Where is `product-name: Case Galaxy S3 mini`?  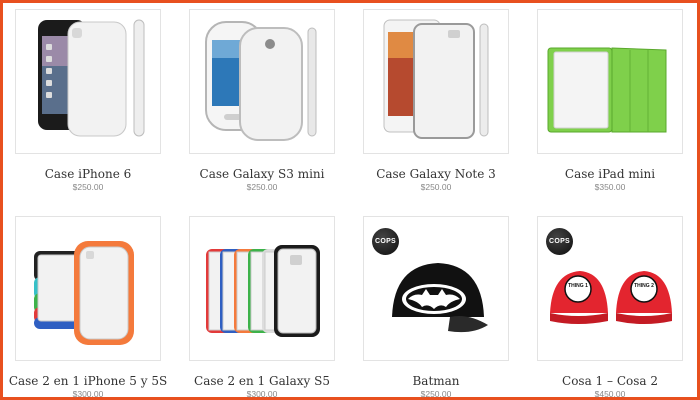 product-name: Case Galaxy S3 mini is located at coordinates (262, 174).